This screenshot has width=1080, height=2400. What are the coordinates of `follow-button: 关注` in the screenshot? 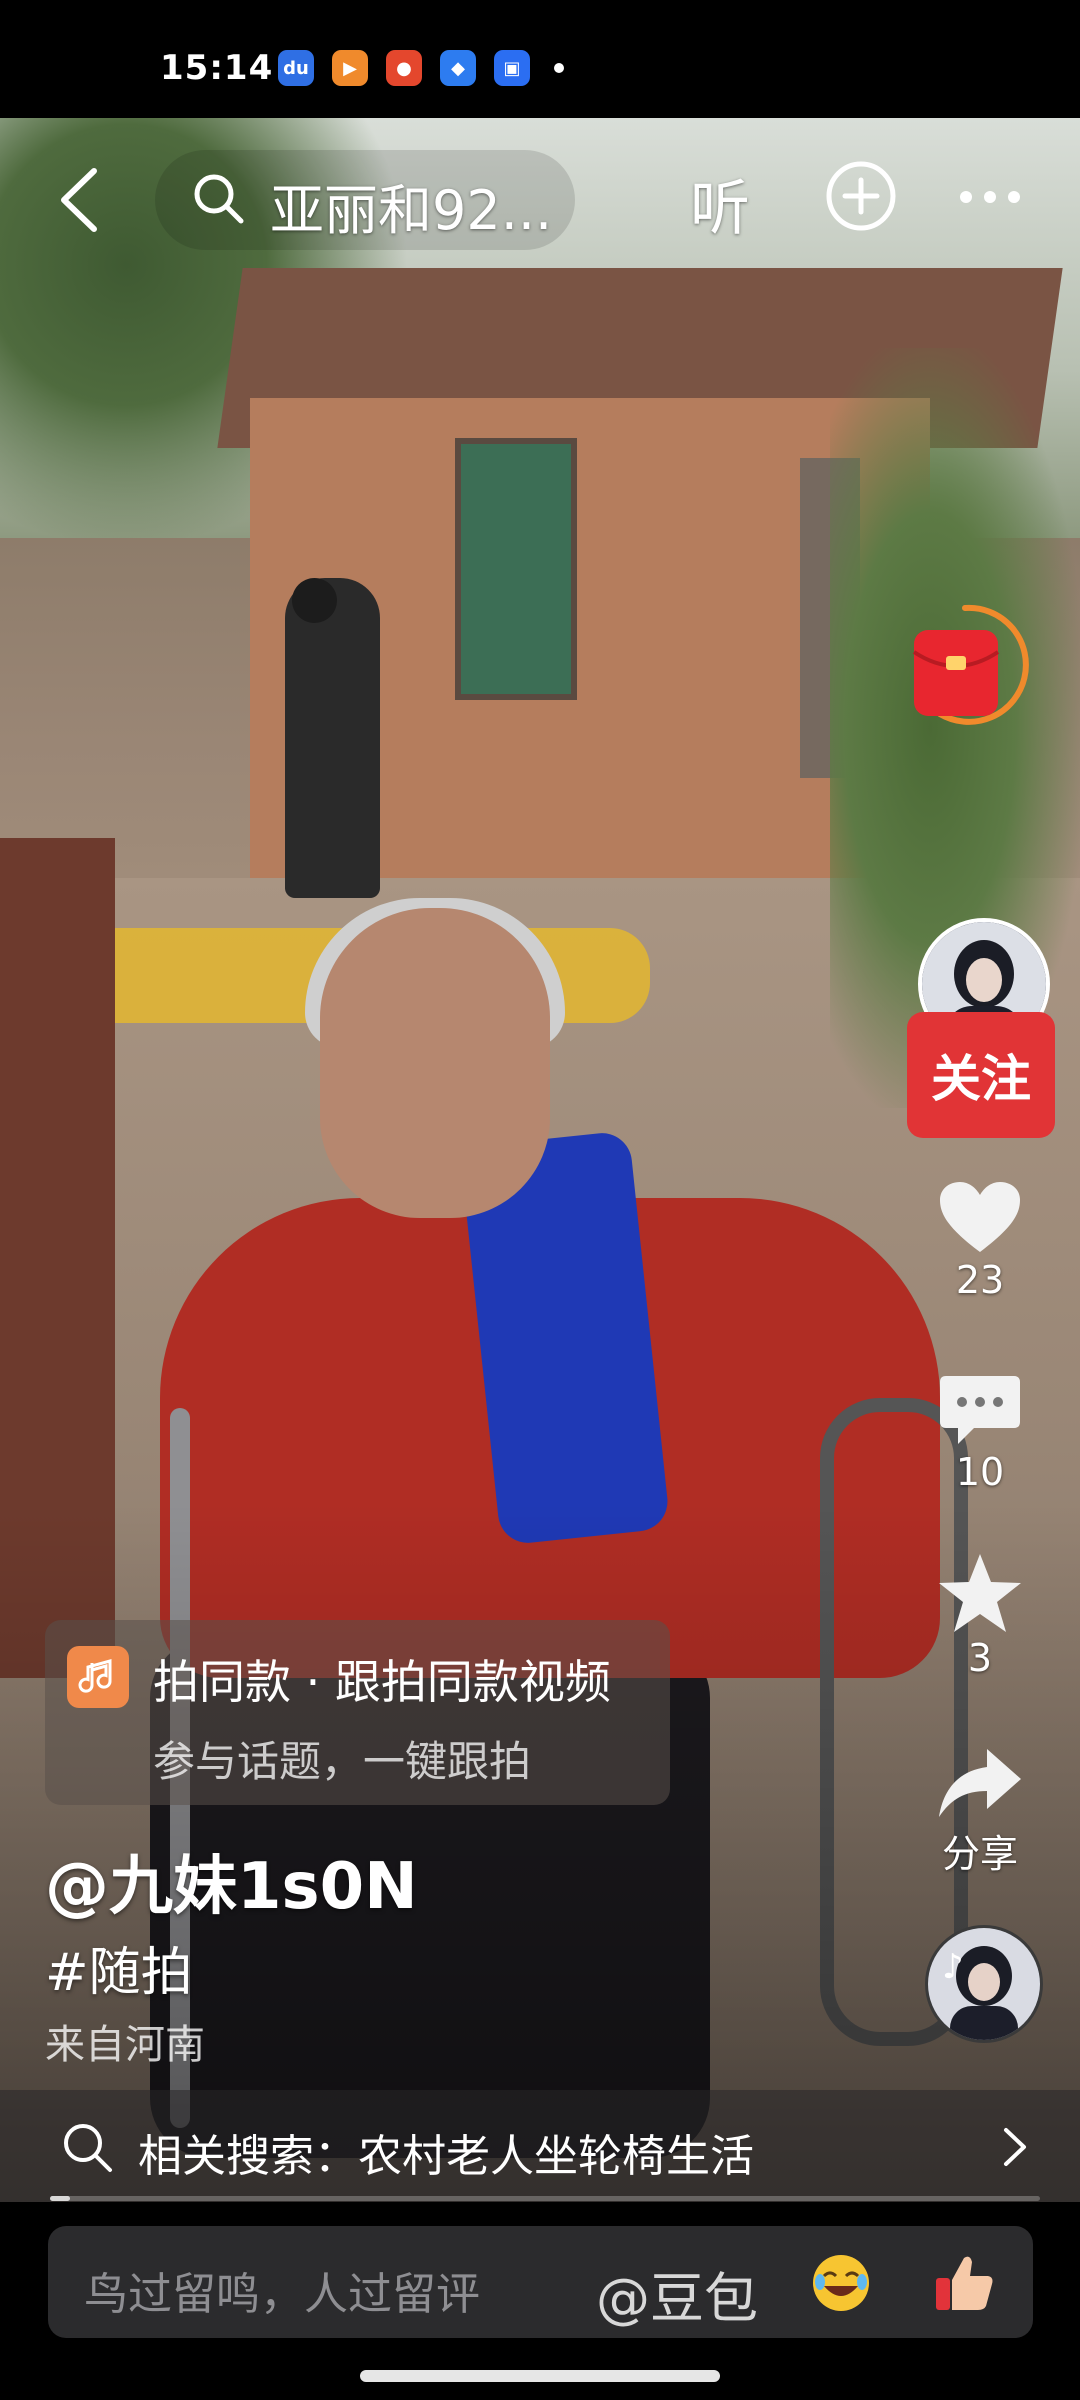 It's located at (981, 1075).